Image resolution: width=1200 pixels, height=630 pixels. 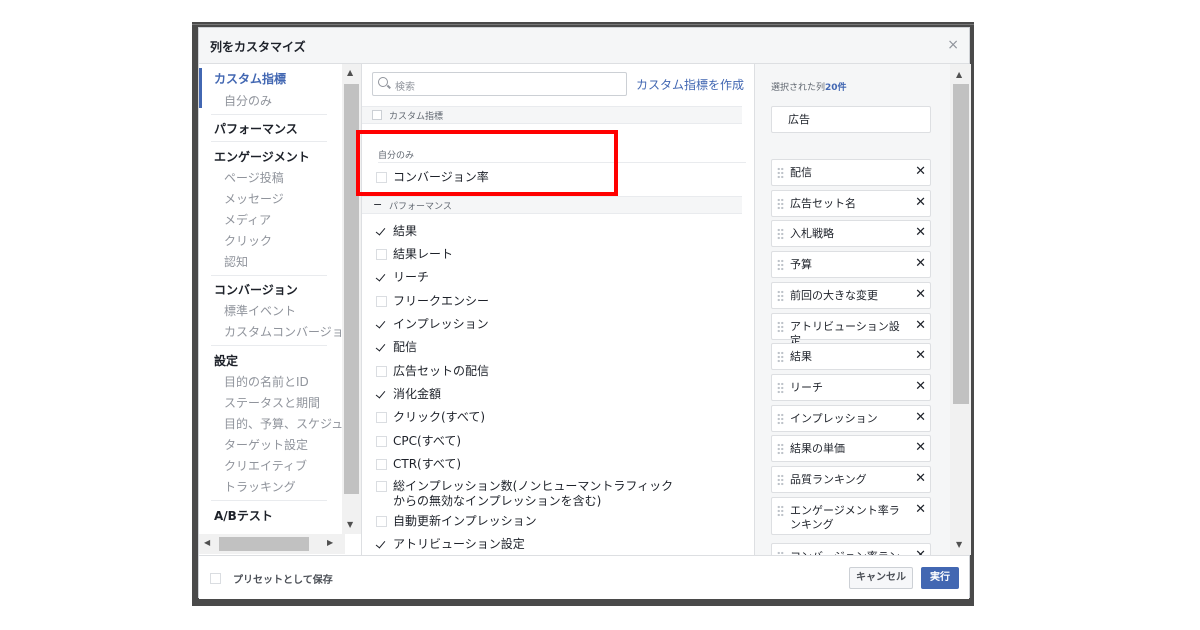 I want to click on selected-column-card: 結果 ✕, so click(x=851, y=357).